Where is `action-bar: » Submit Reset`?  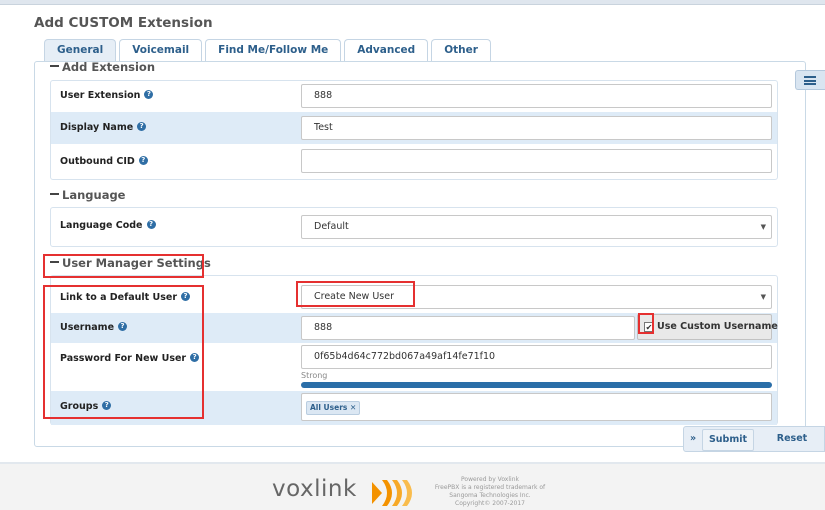 action-bar: » Submit Reset is located at coordinates (754, 439).